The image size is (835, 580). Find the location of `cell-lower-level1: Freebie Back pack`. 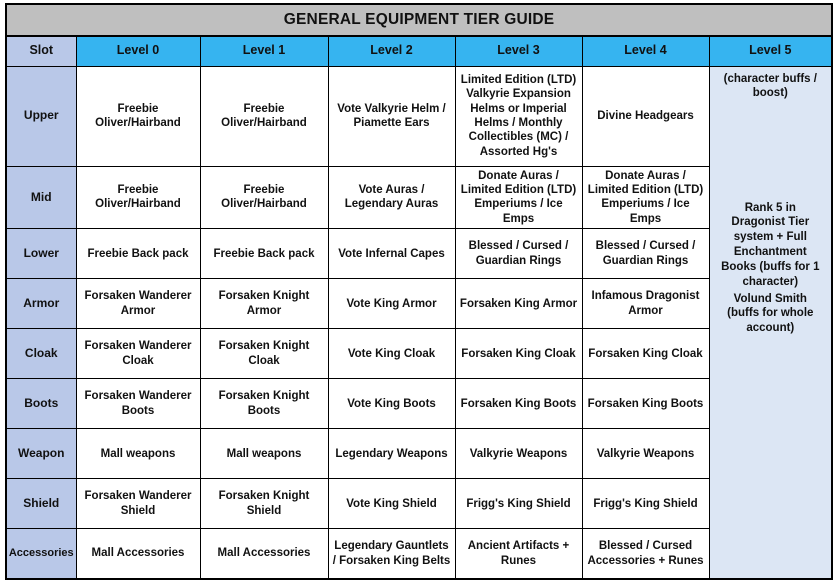

cell-lower-level1: Freebie Back pack is located at coordinates (264, 254).